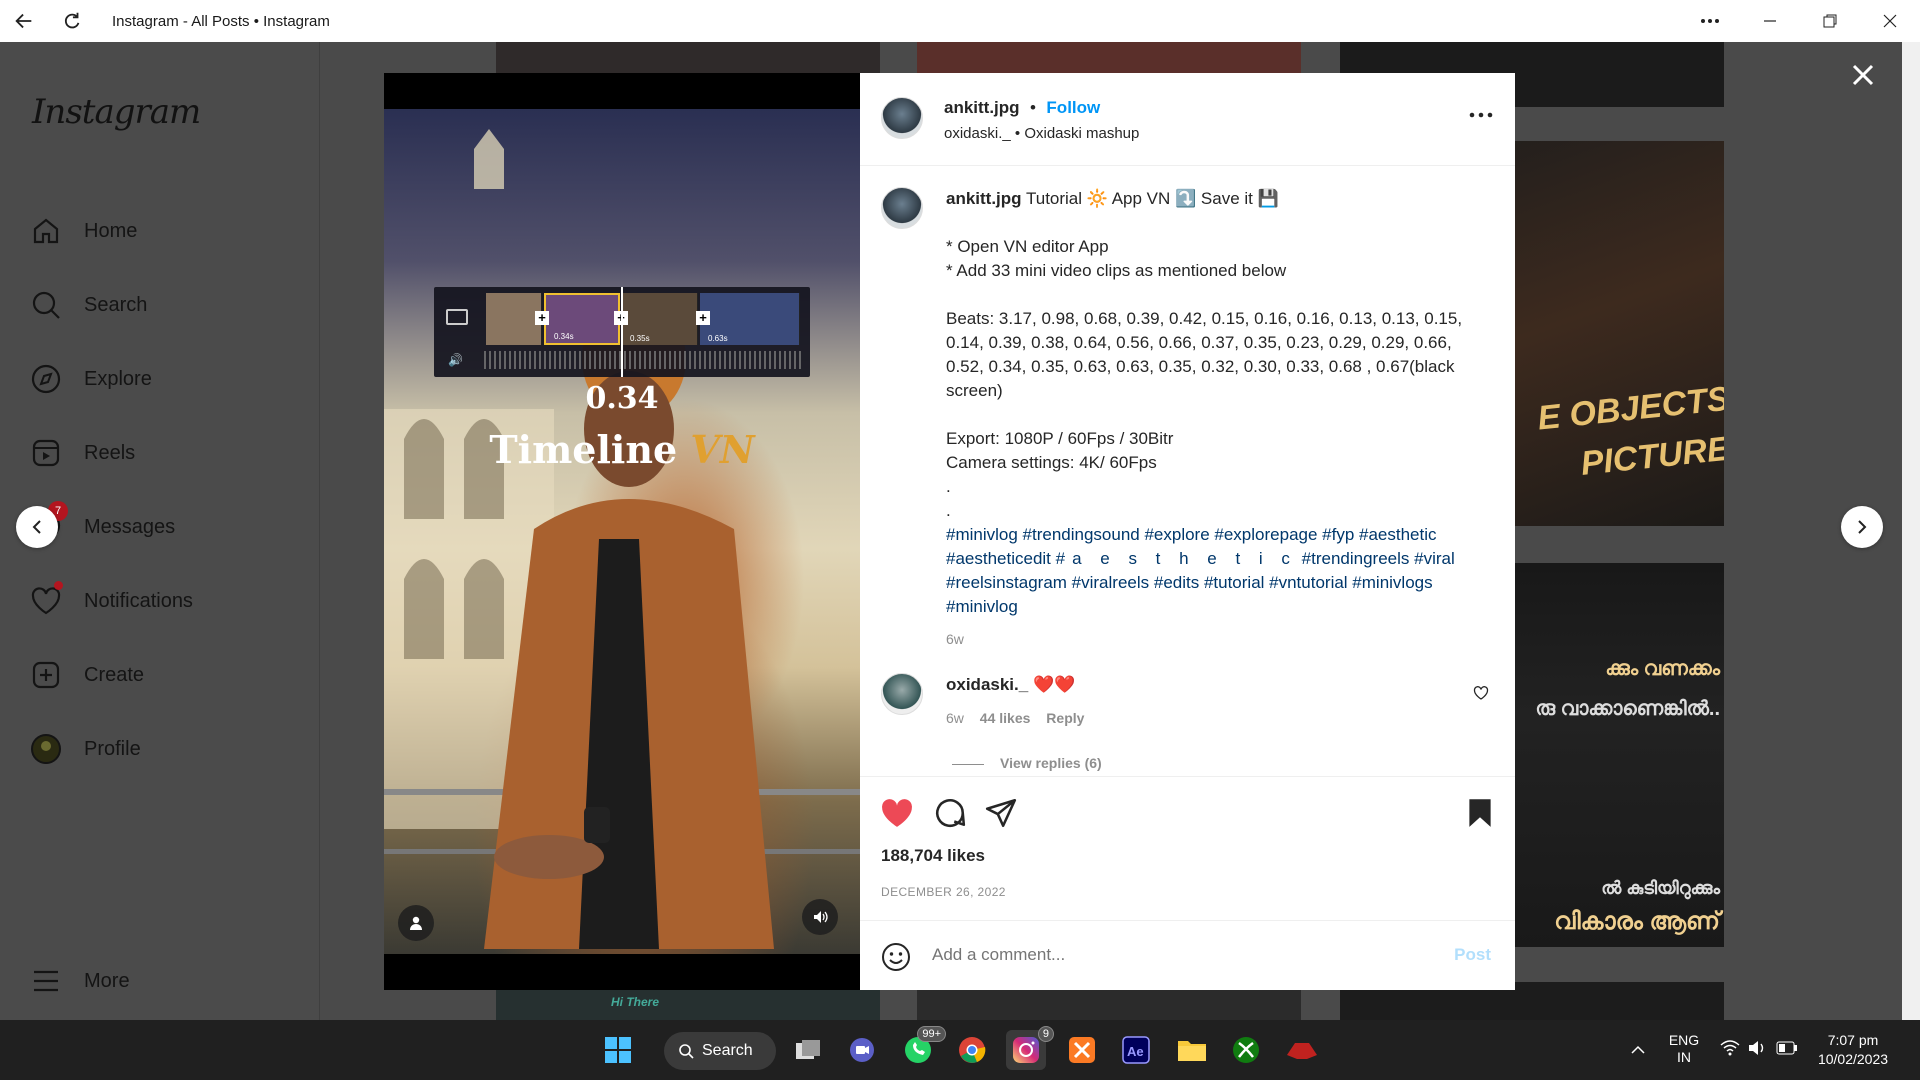  I want to click on xbox-icon, so click(1246, 1050).